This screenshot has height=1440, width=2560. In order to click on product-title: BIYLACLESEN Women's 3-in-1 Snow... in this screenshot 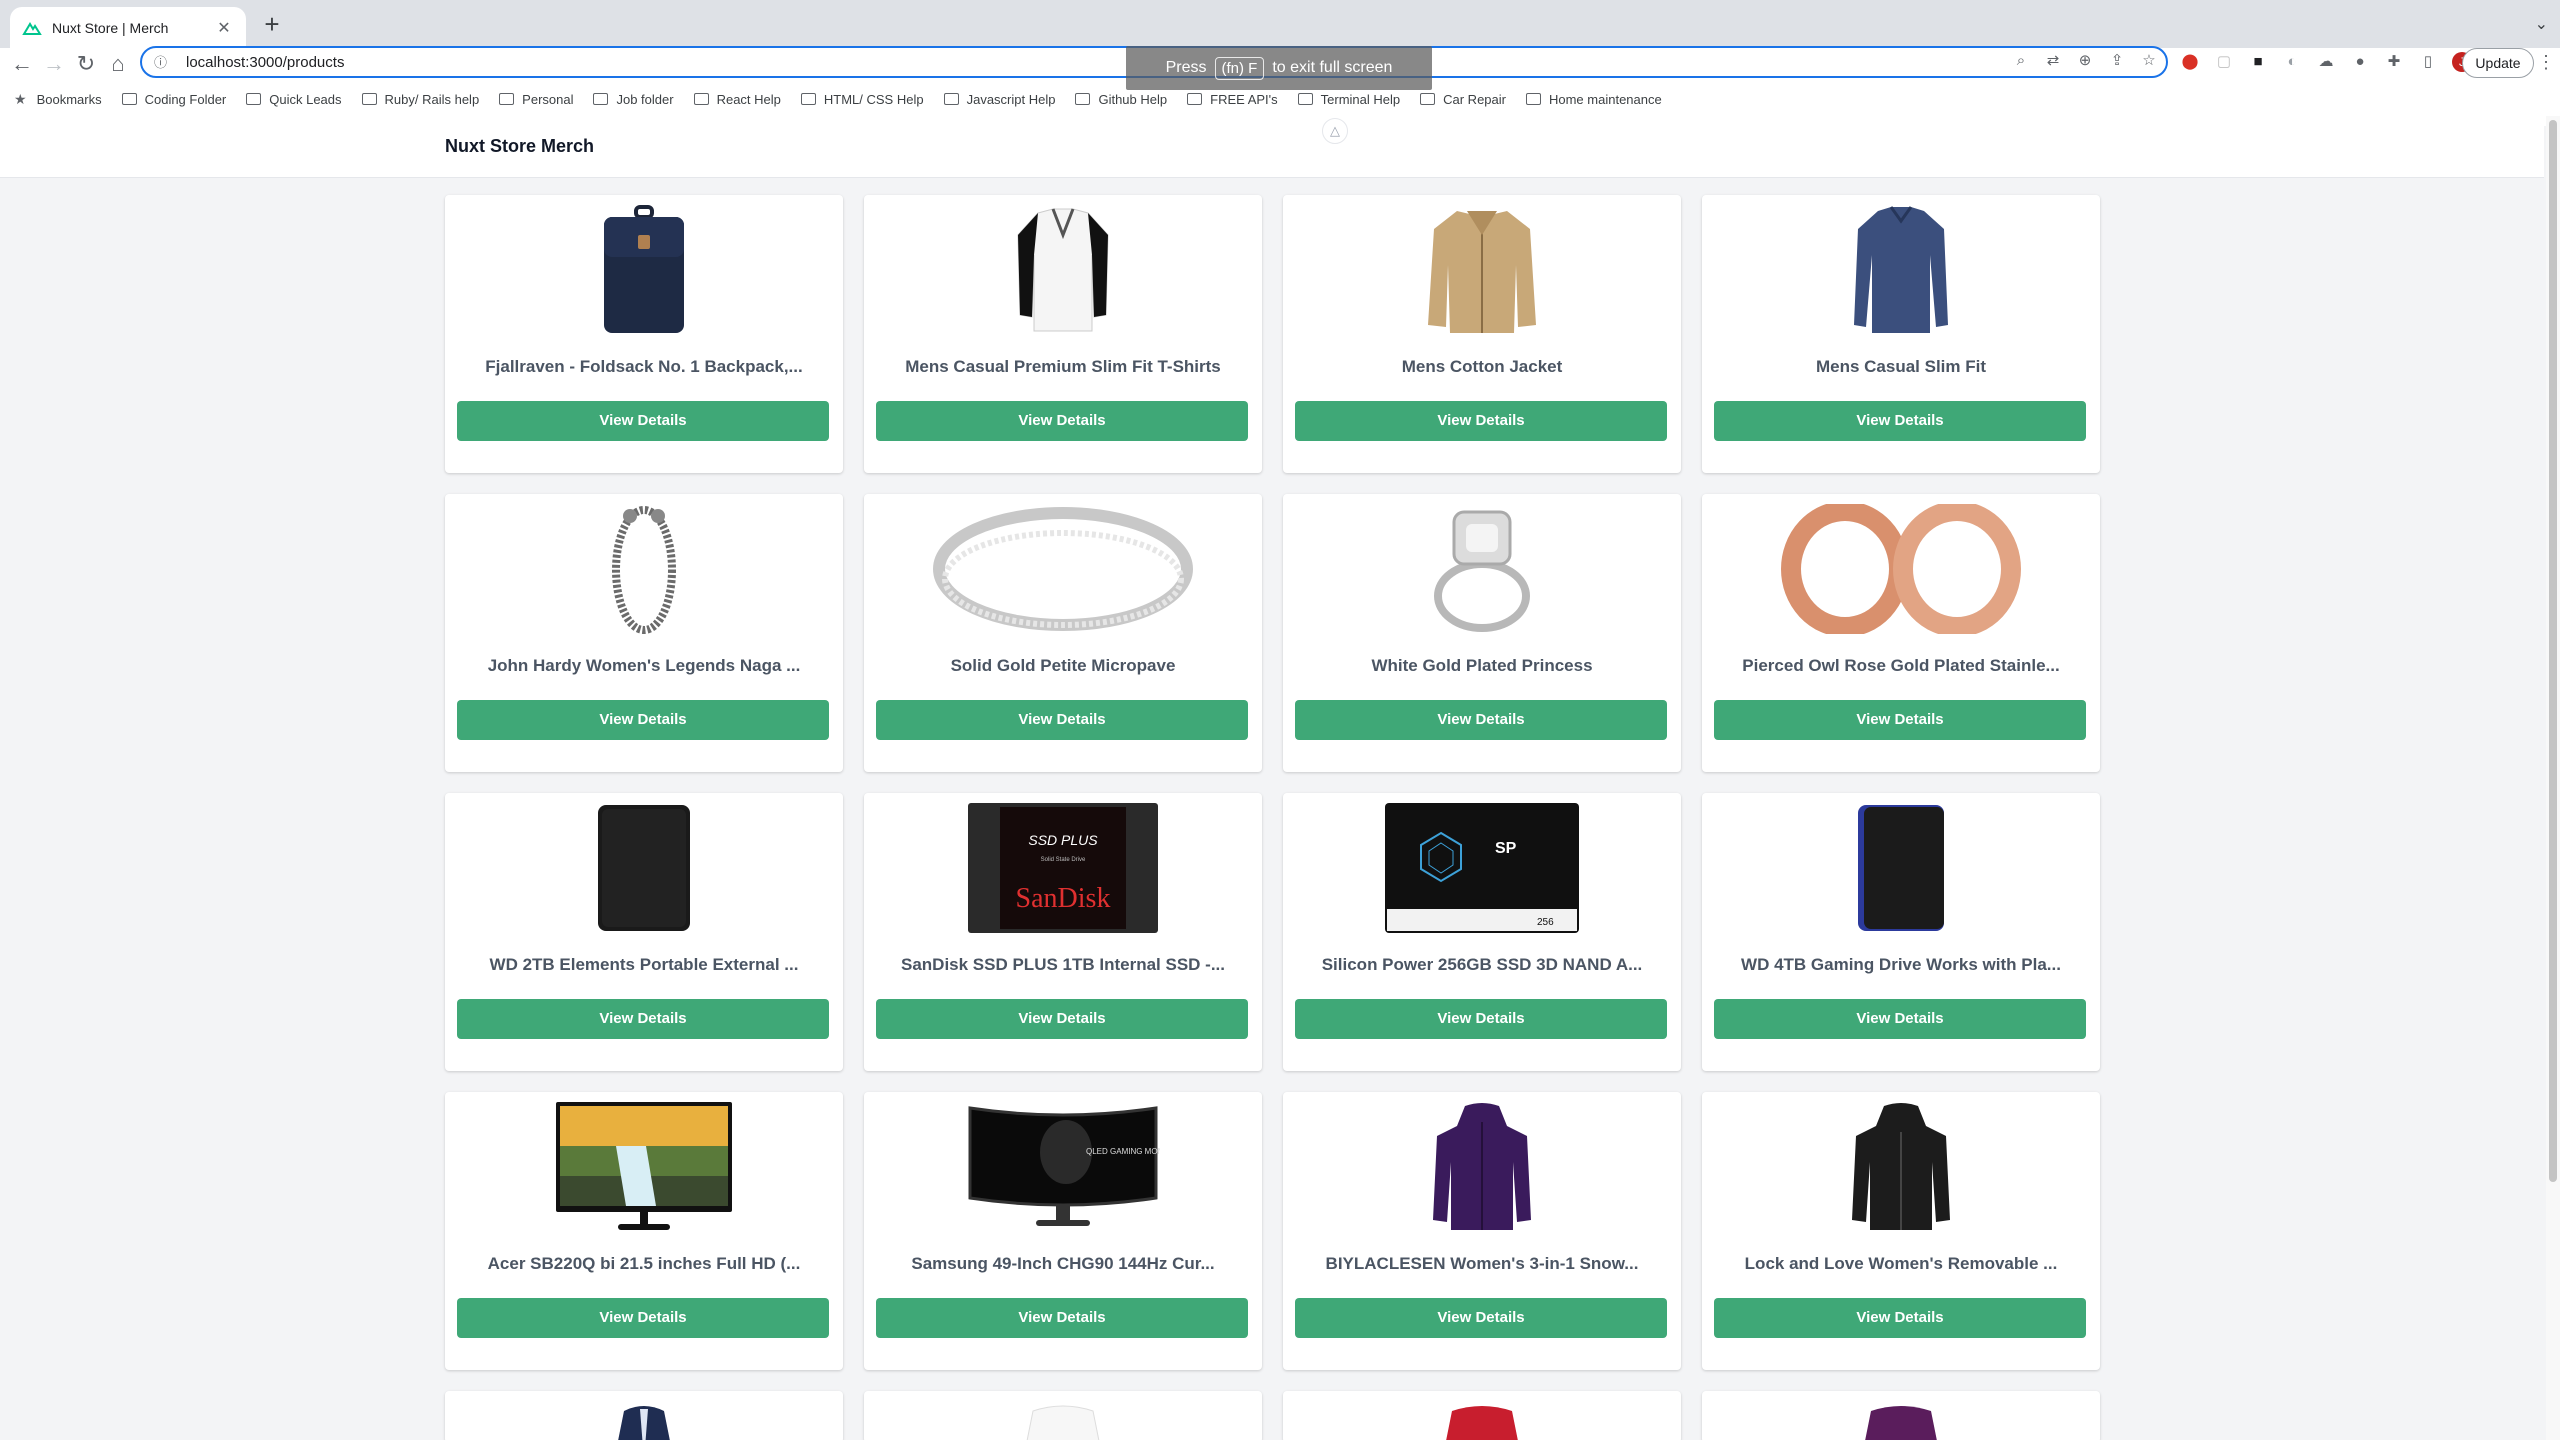, I will do `click(1482, 1263)`.